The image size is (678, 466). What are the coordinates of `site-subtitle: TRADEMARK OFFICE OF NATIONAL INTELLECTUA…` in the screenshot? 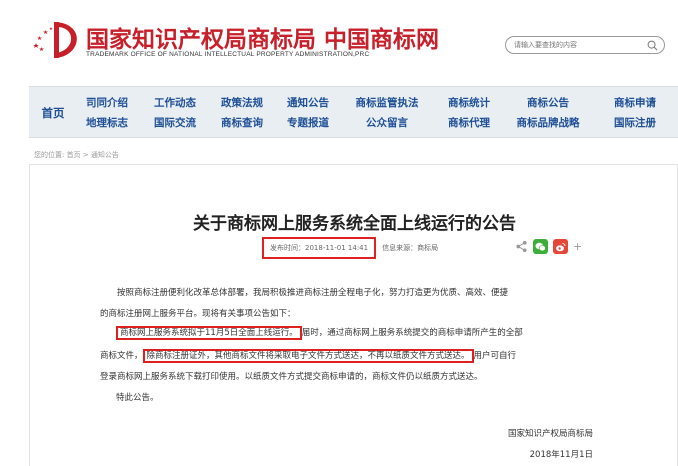 It's located at (228, 54).